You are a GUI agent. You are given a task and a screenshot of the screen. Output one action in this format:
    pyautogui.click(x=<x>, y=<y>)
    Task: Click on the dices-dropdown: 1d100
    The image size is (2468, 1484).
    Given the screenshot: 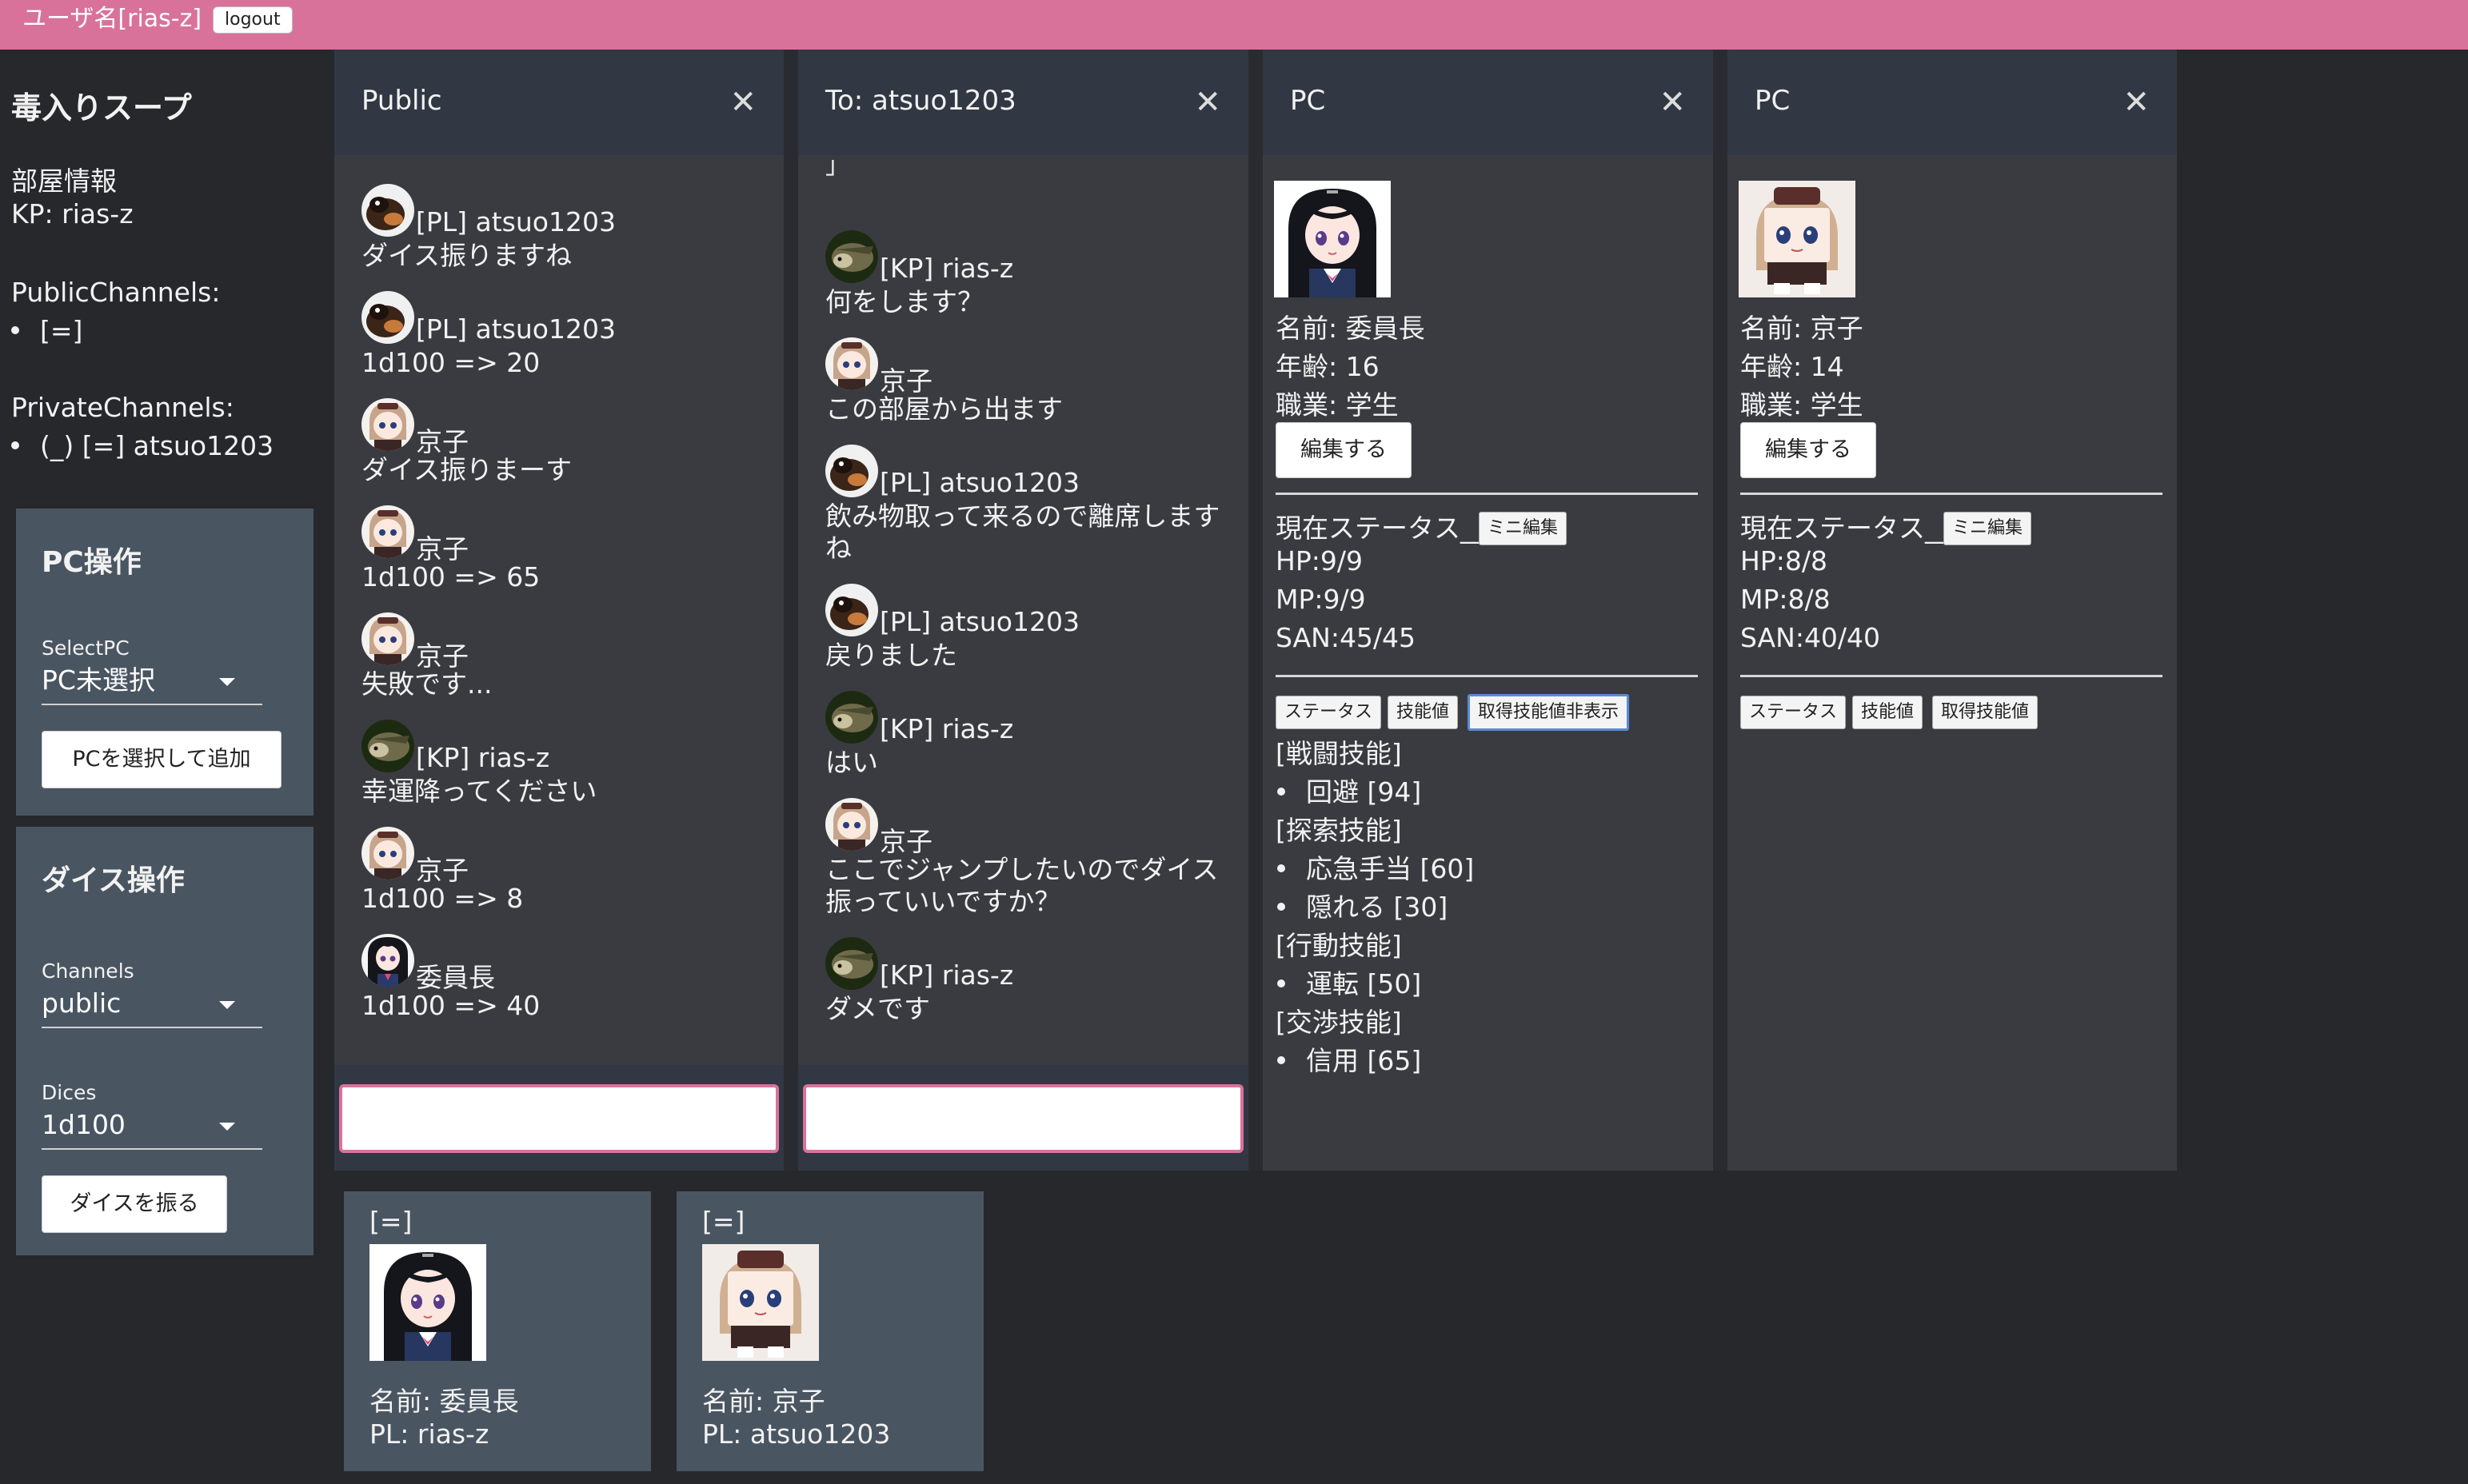 What is the action you would take?
    pyautogui.click(x=152, y=1127)
    